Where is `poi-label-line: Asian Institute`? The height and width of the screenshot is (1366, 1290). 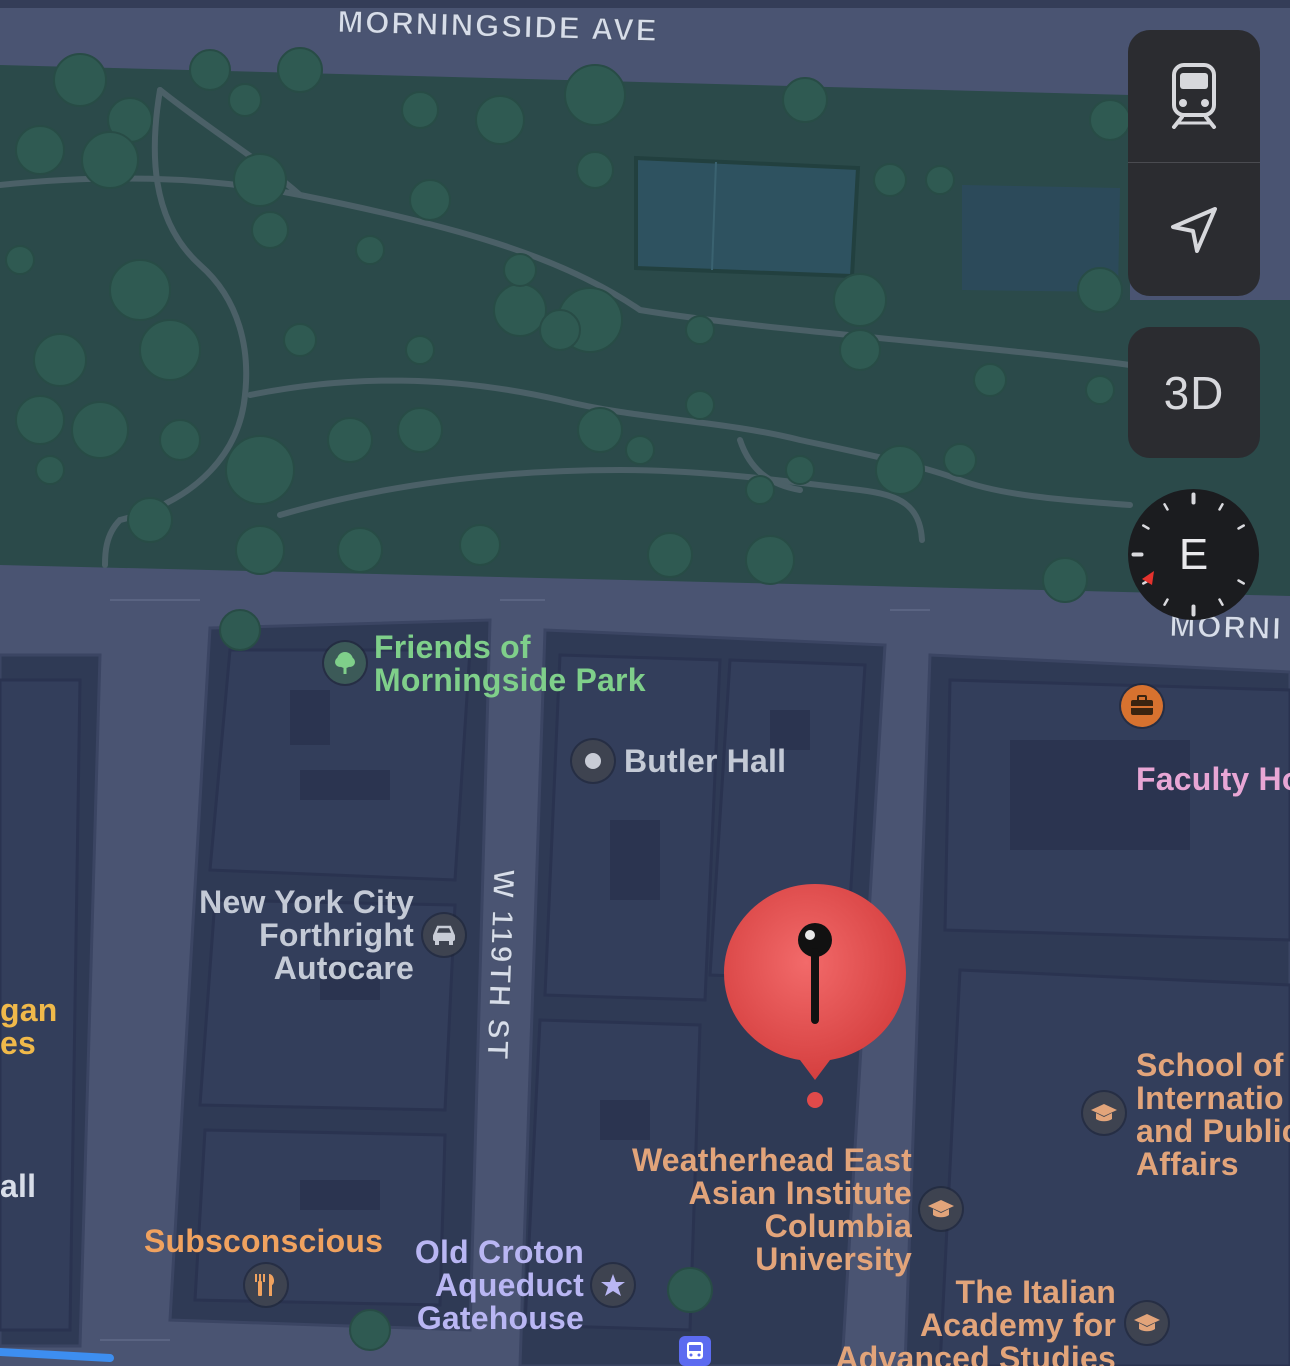
poi-label-line: Asian Institute is located at coordinates (800, 1193).